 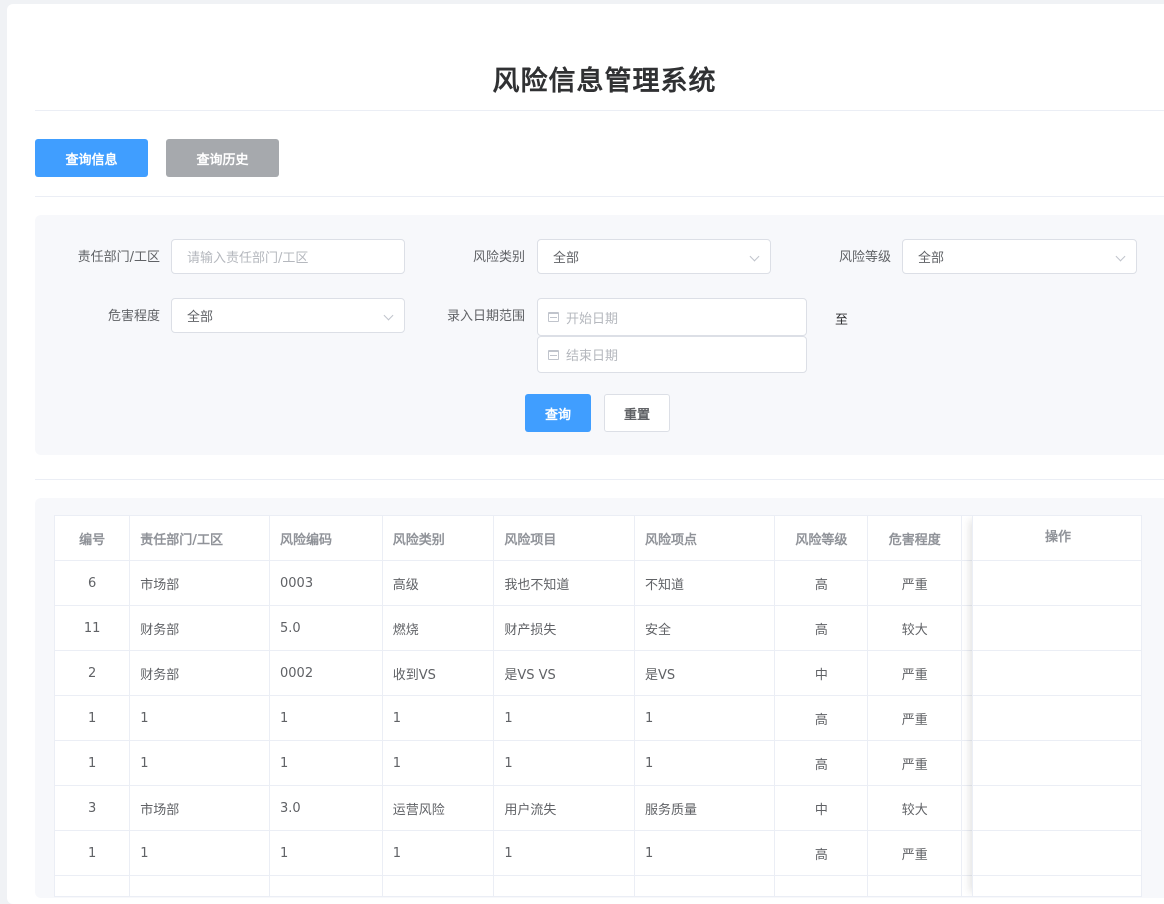 I want to click on dept-input: 请输入责任部门/工区, so click(x=288, y=256).